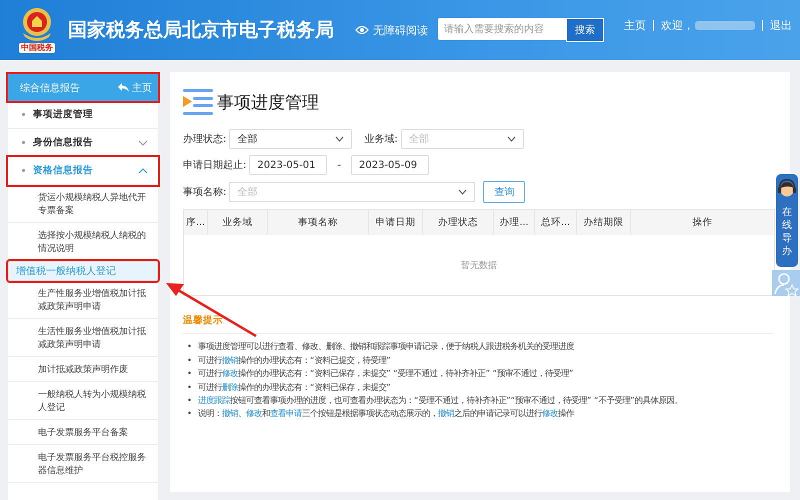  Describe the element at coordinates (286, 413) in the screenshot. I see `tip-link: 查看申请` at that location.